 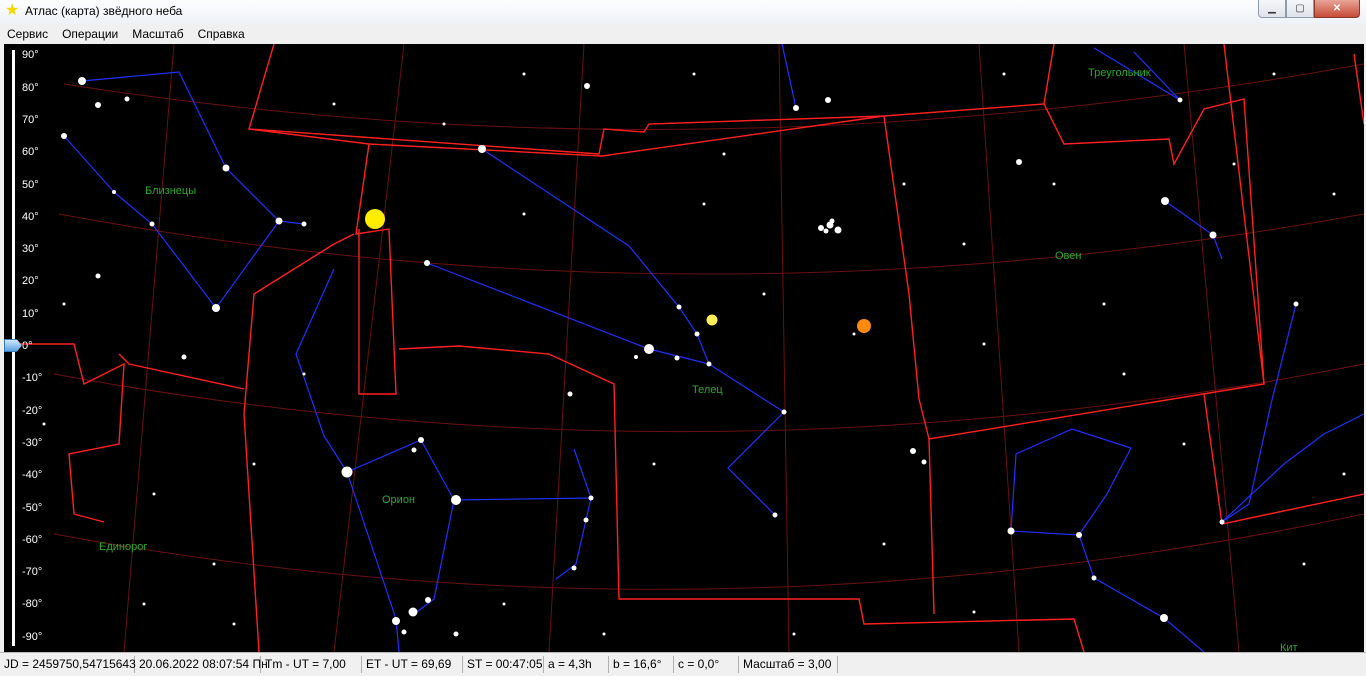 I want to click on scale-label: 60°, so click(x=30, y=152).